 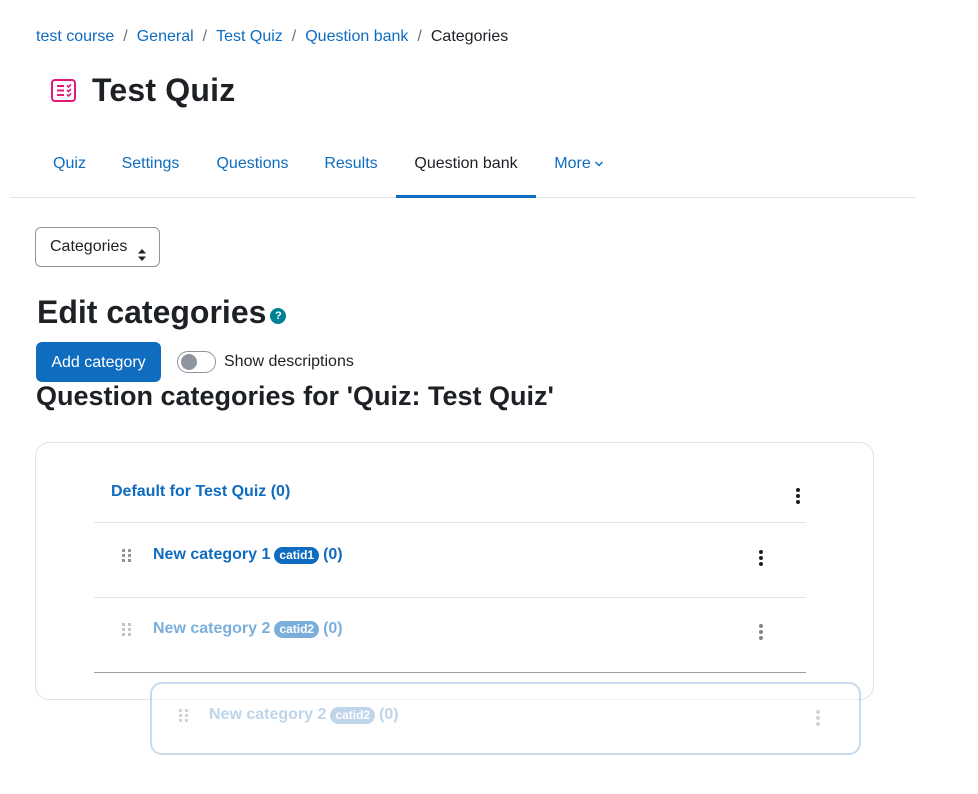 What do you see at coordinates (450, 635) in the screenshot?
I see `category-row-dragging-placeholder: New category 2 catid2 (0)` at bounding box center [450, 635].